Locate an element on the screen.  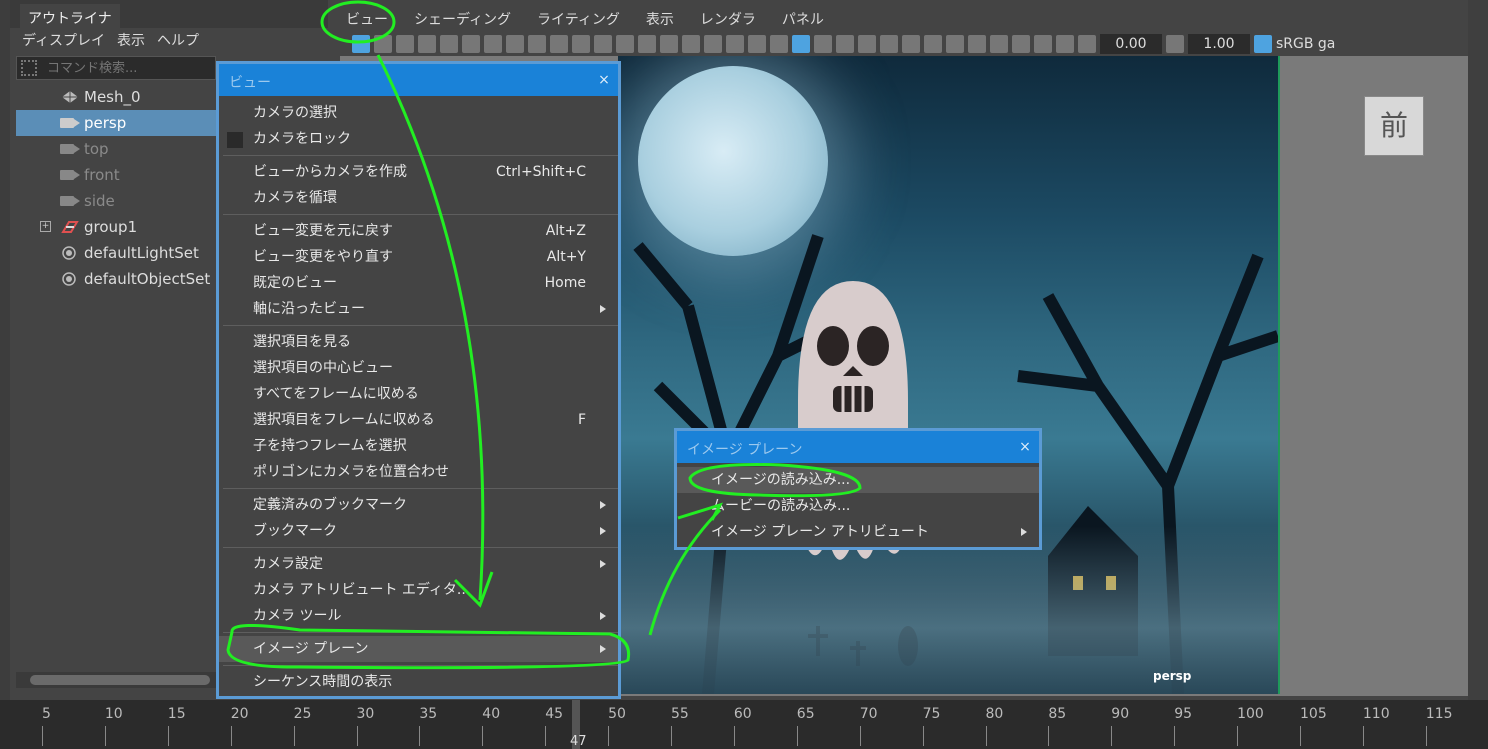
timeline-tick-label: 75 is located at coordinates (931, 714).